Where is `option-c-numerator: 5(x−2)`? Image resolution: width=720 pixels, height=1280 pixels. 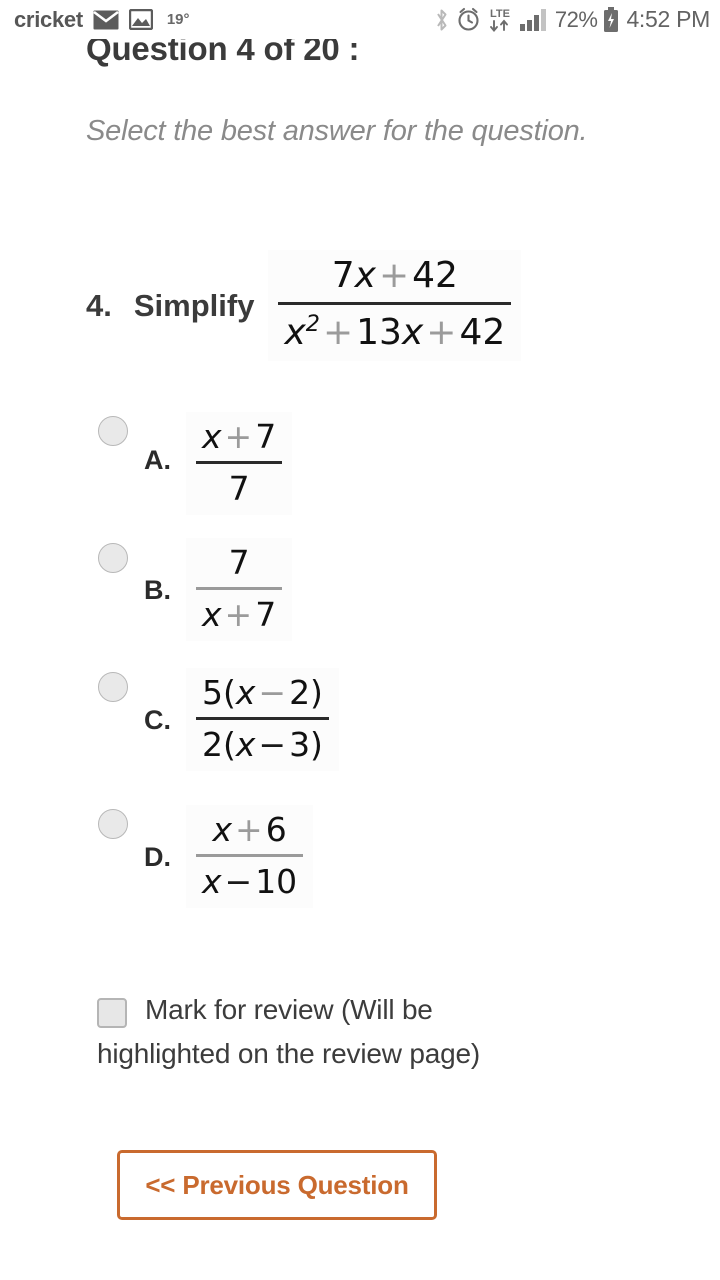 option-c-numerator: 5(x−2) is located at coordinates (262, 692).